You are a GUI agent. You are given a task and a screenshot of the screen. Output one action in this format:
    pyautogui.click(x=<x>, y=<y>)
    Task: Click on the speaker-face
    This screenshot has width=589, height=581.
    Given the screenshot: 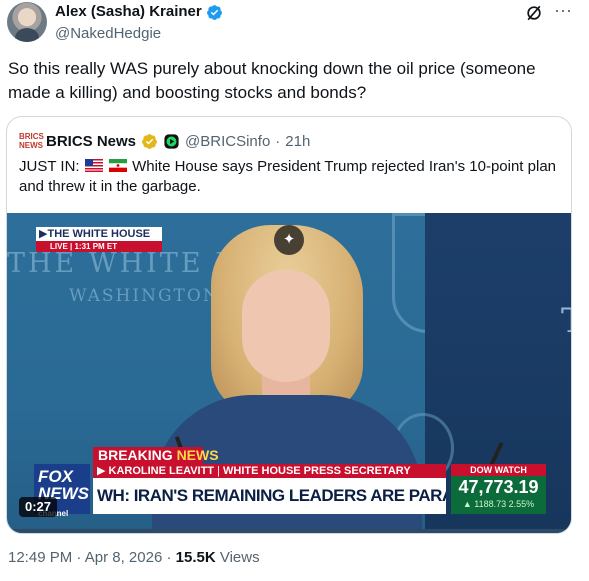 What is the action you would take?
    pyautogui.click(x=286, y=326)
    